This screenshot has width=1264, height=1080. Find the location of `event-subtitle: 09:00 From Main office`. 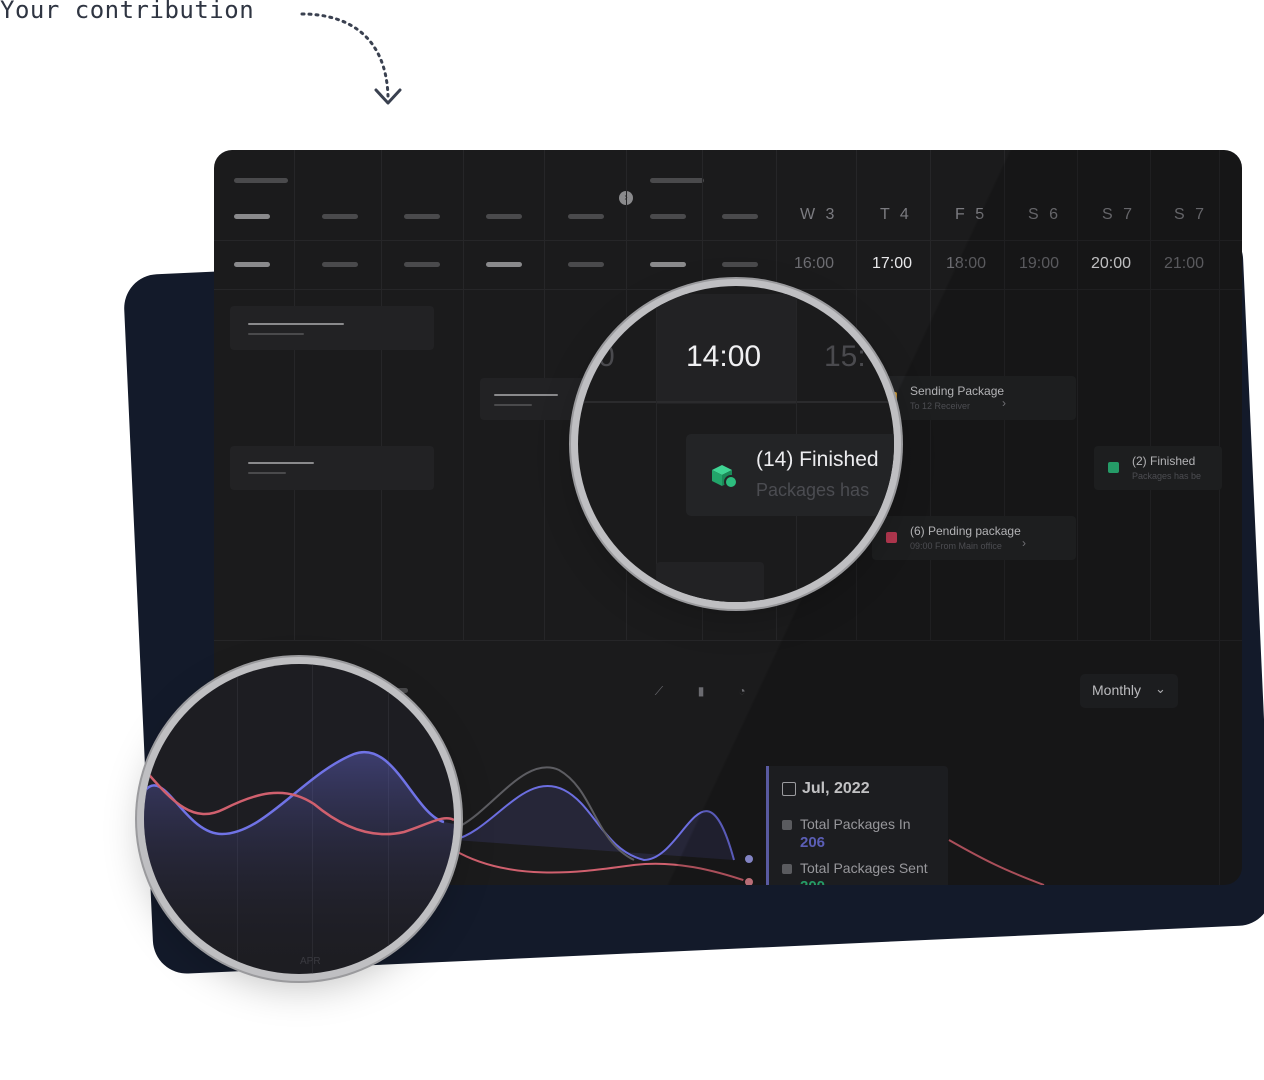

event-subtitle: 09:00 From Main office is located at coordinates (956, 546).